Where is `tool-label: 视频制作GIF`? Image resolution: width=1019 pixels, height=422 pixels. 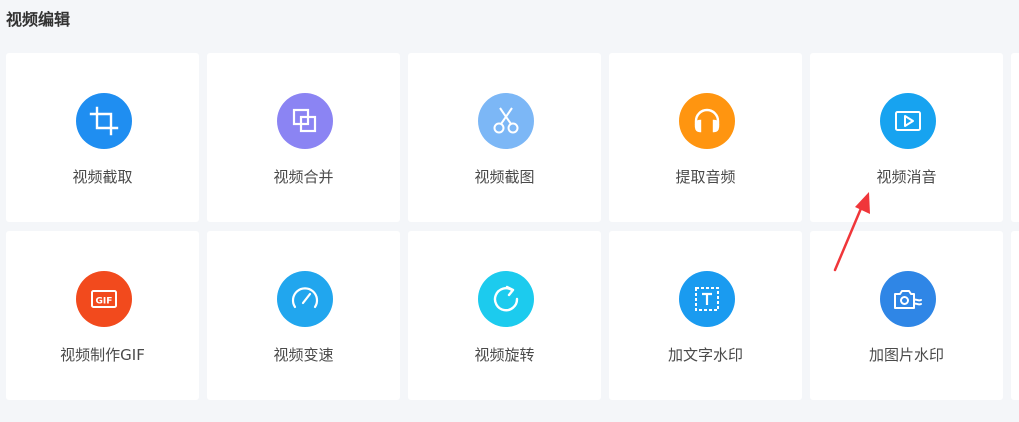
tool-label: 视频制作GIF is located at coordinates (102, 355).